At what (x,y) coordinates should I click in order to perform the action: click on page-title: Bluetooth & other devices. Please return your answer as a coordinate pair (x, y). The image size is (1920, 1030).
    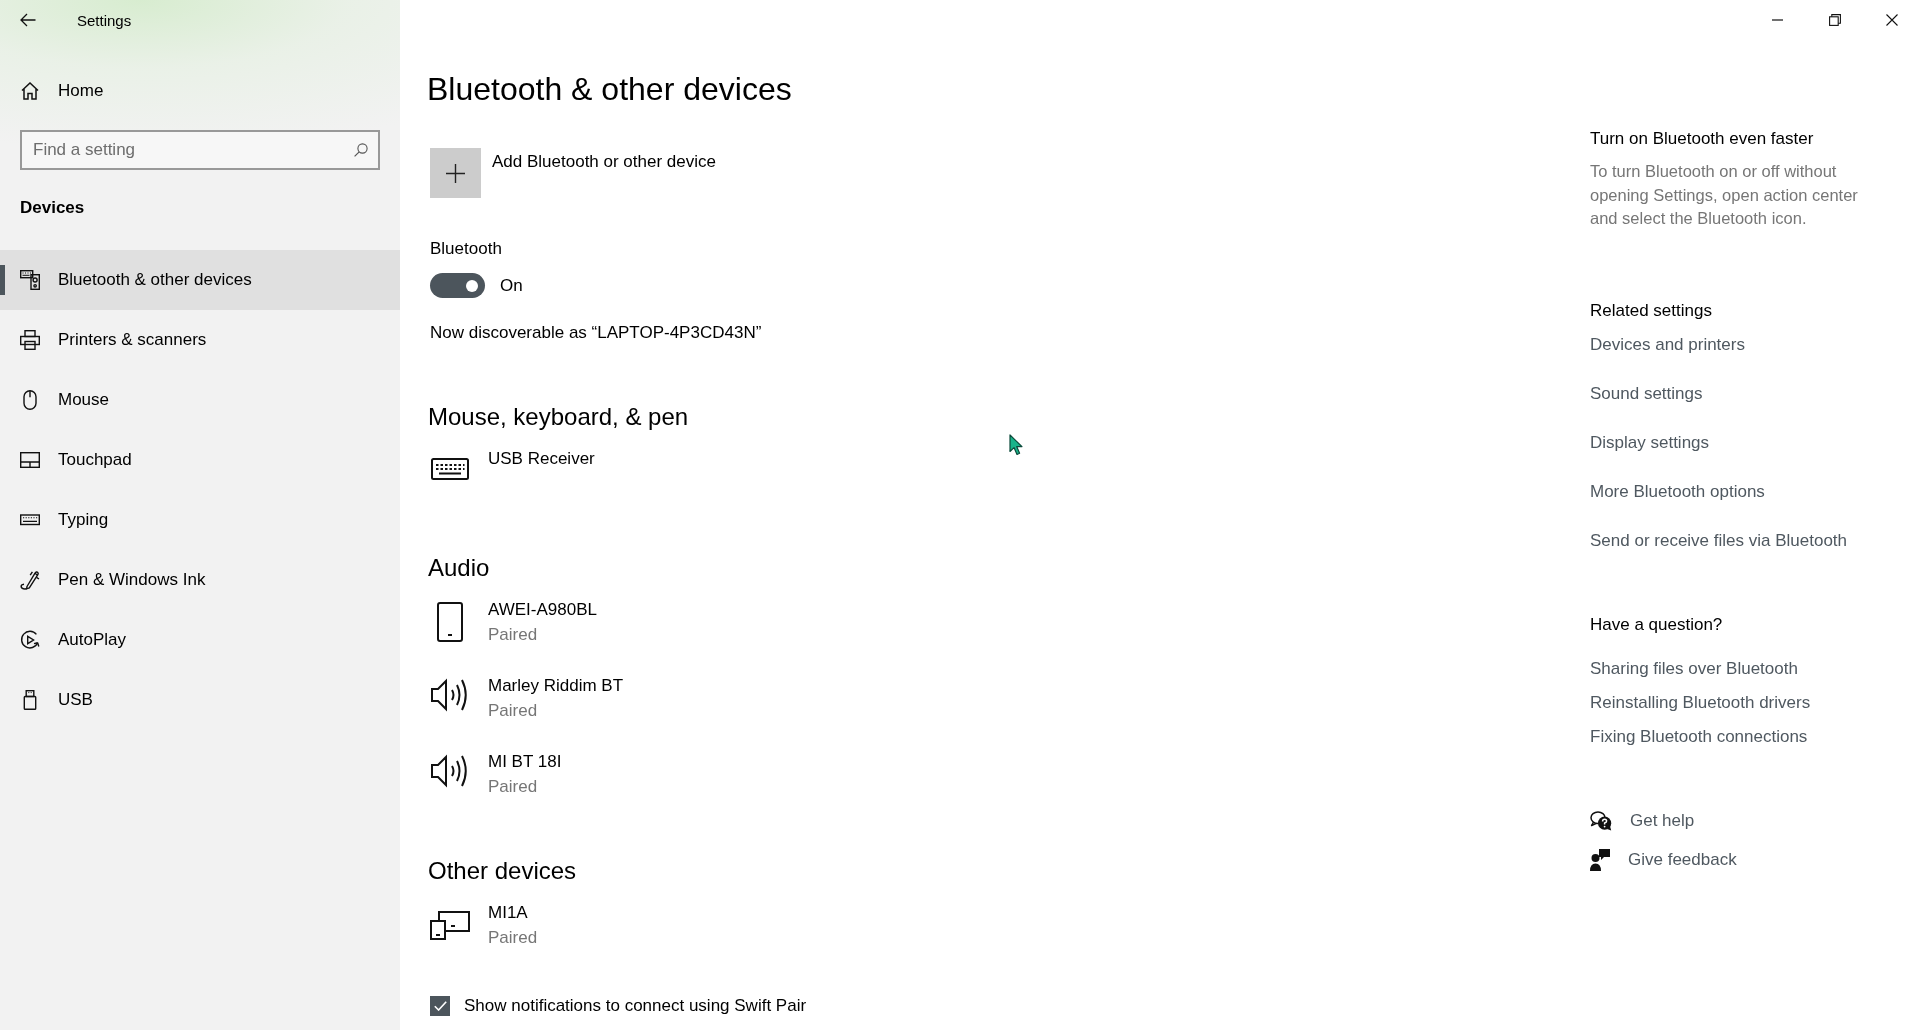
    Looking at the image, I should click on (609, 89).